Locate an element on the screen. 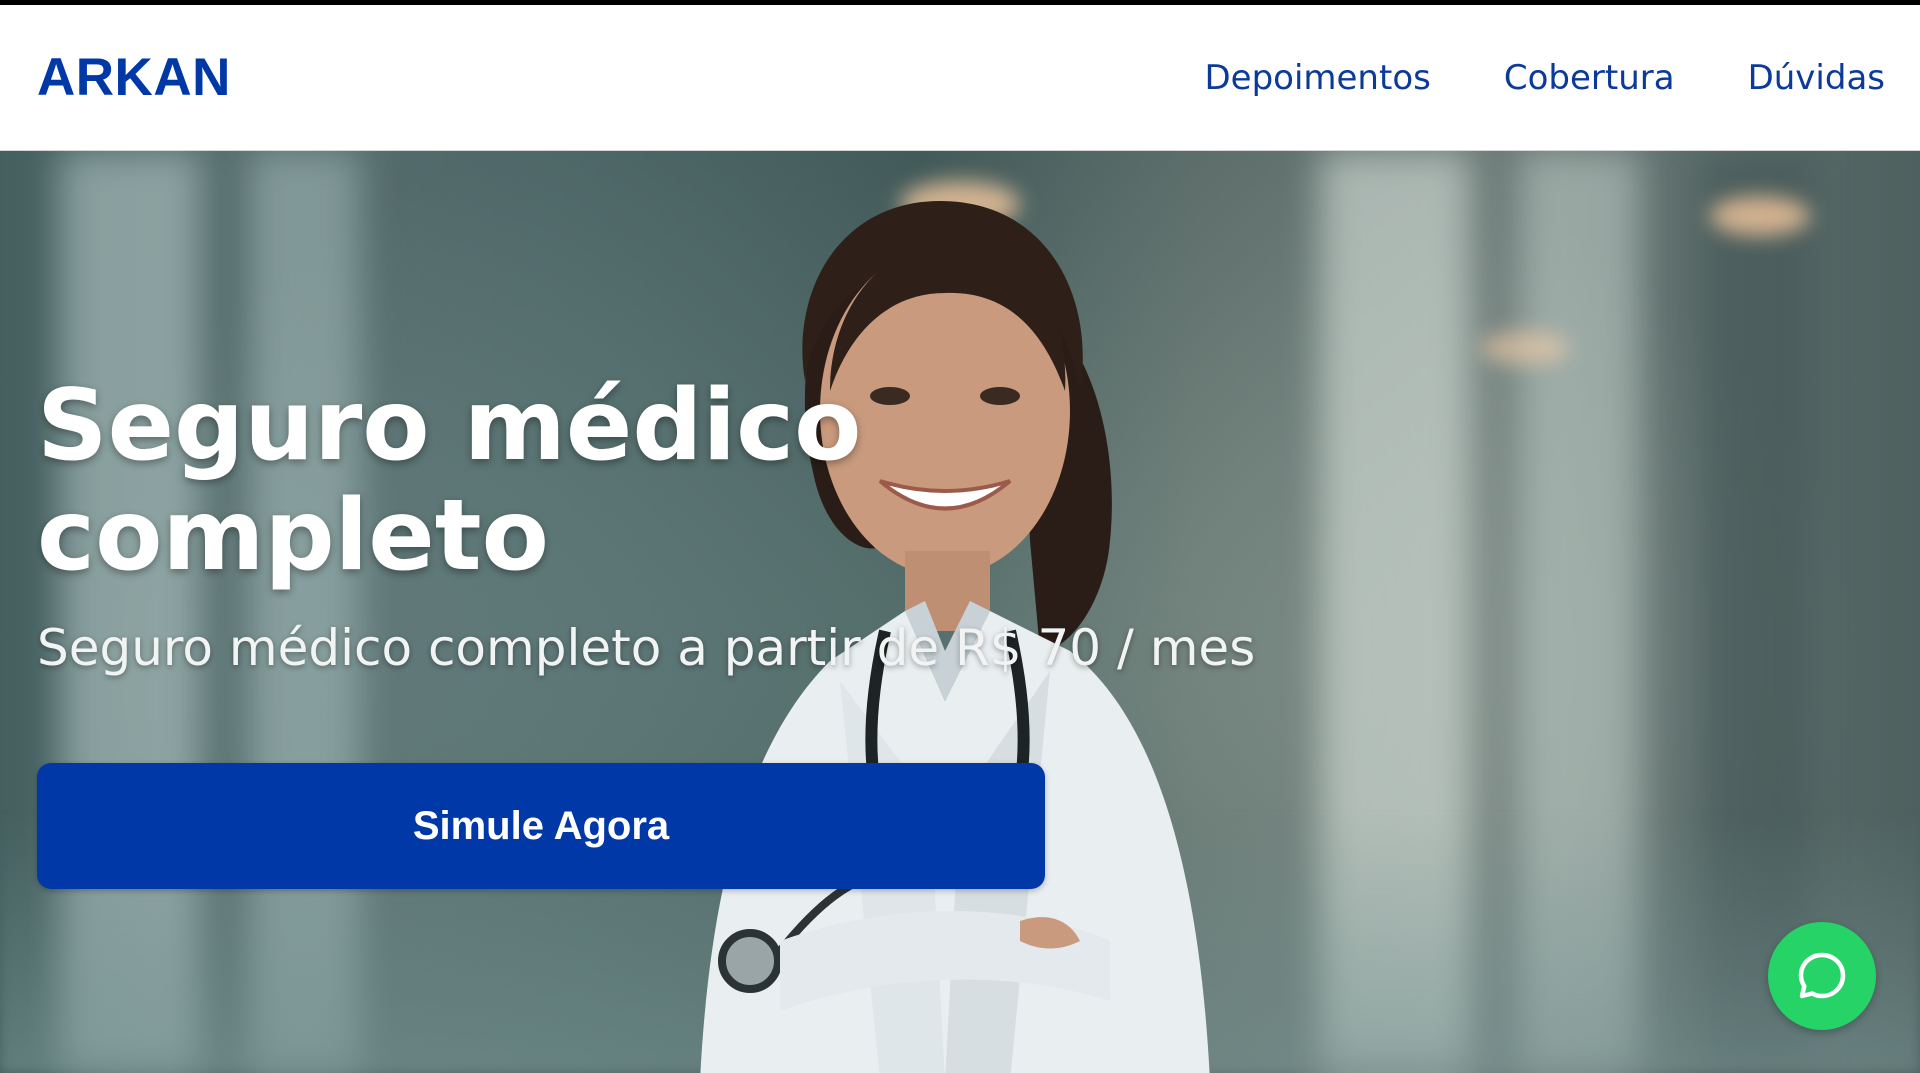 The width and height of the screenshot is (1920, 1073). nav-links: Depoimentos Cobertura Dúvidas is located at coordinates (1544, 78).